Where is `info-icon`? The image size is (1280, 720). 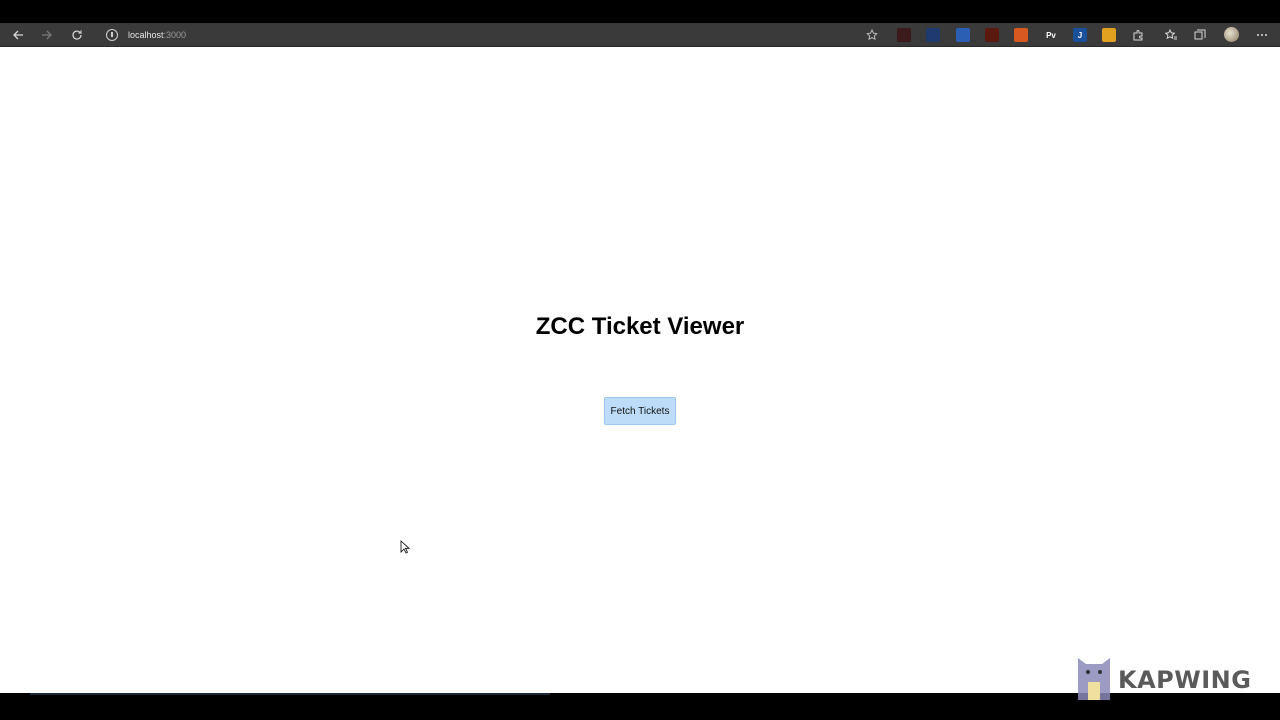
info-icon is located at coordinates (112, 34).